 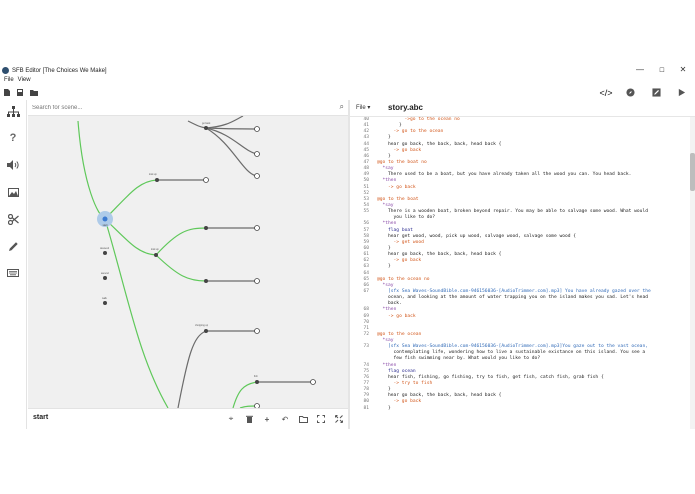 I want to click on code-view-tab: </>, so click(x=606, y=92).